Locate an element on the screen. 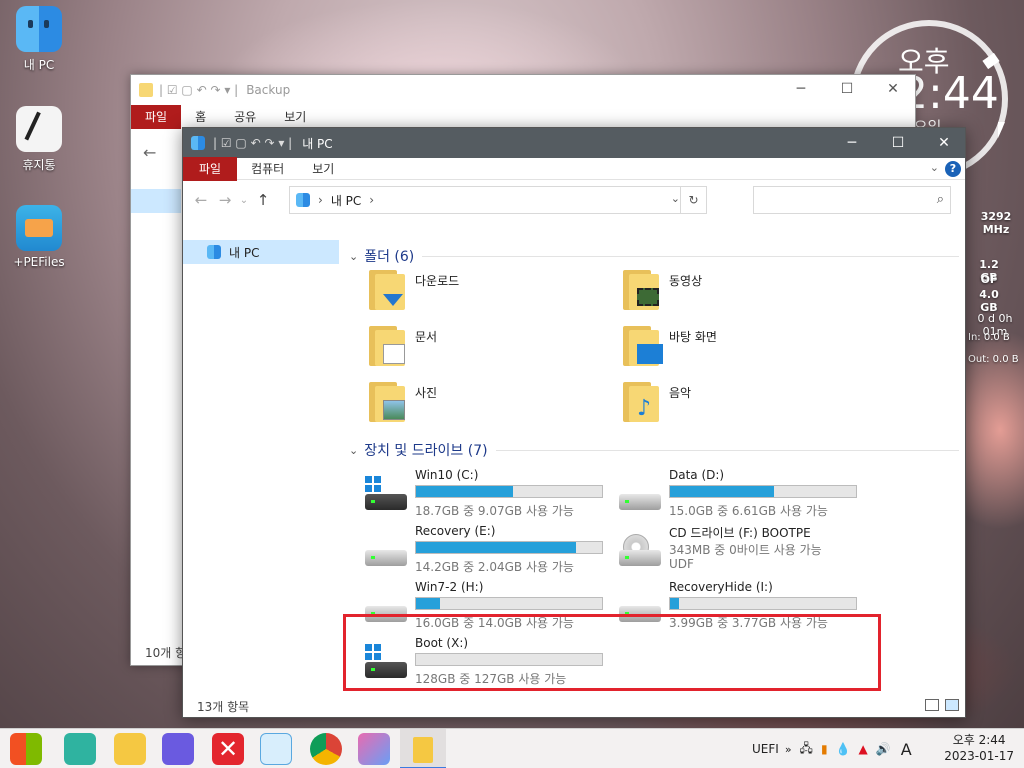 Image resolution: width=1024 pixels, height=768 pixels. usb-icon: ▮ is located at coordinates (824, 749).